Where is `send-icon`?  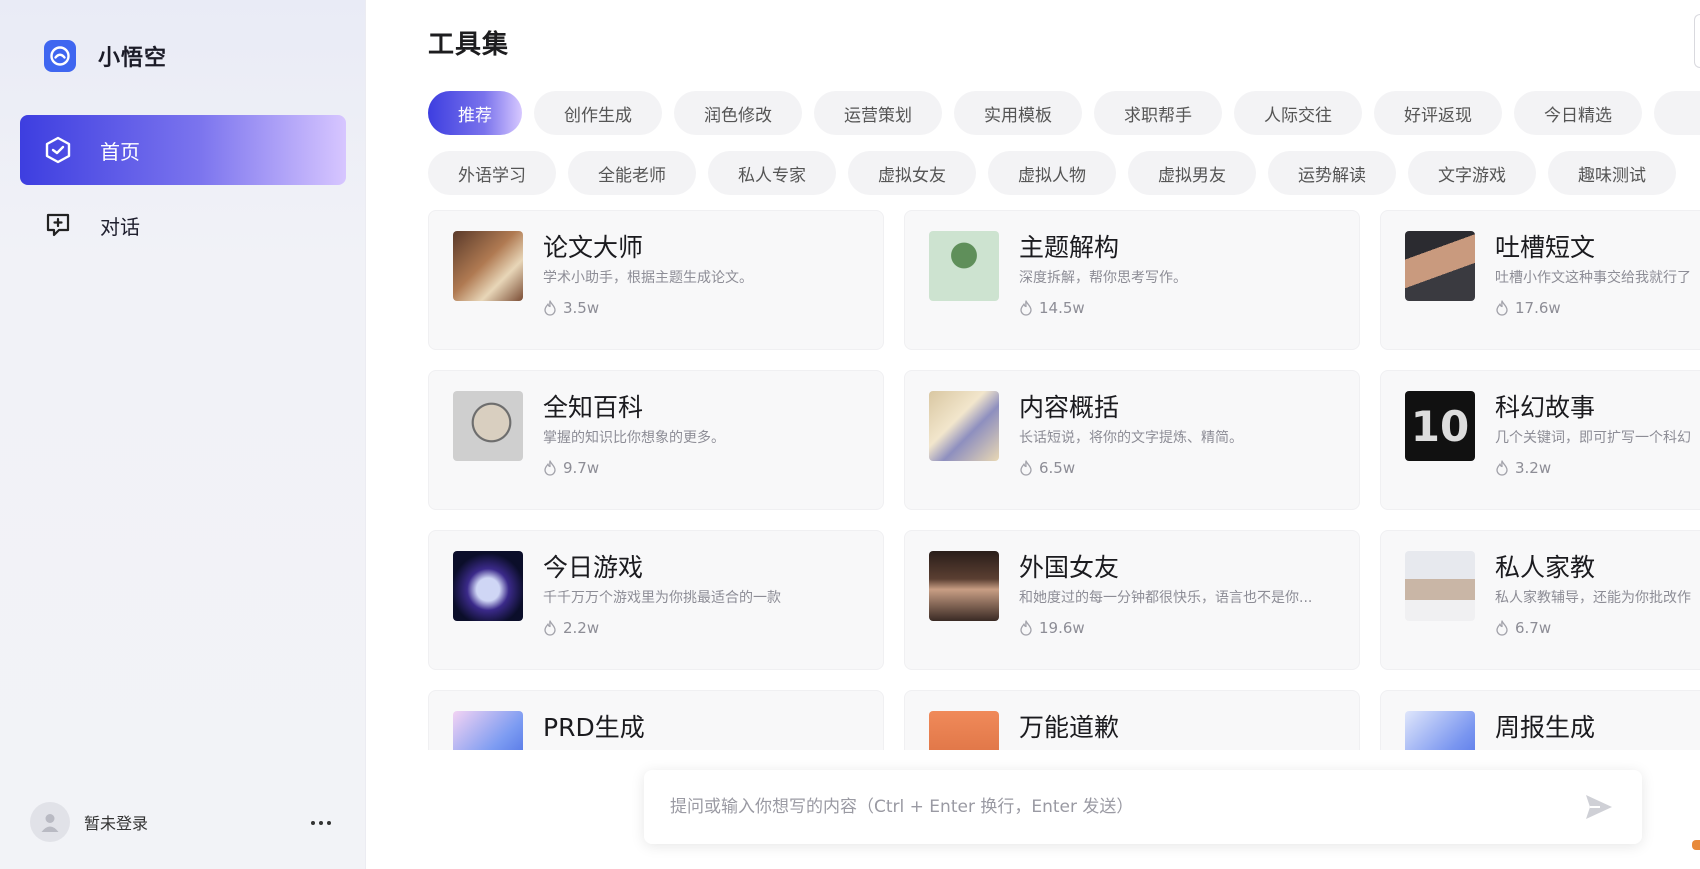
send-icon is located at coordinates (1599, 807).